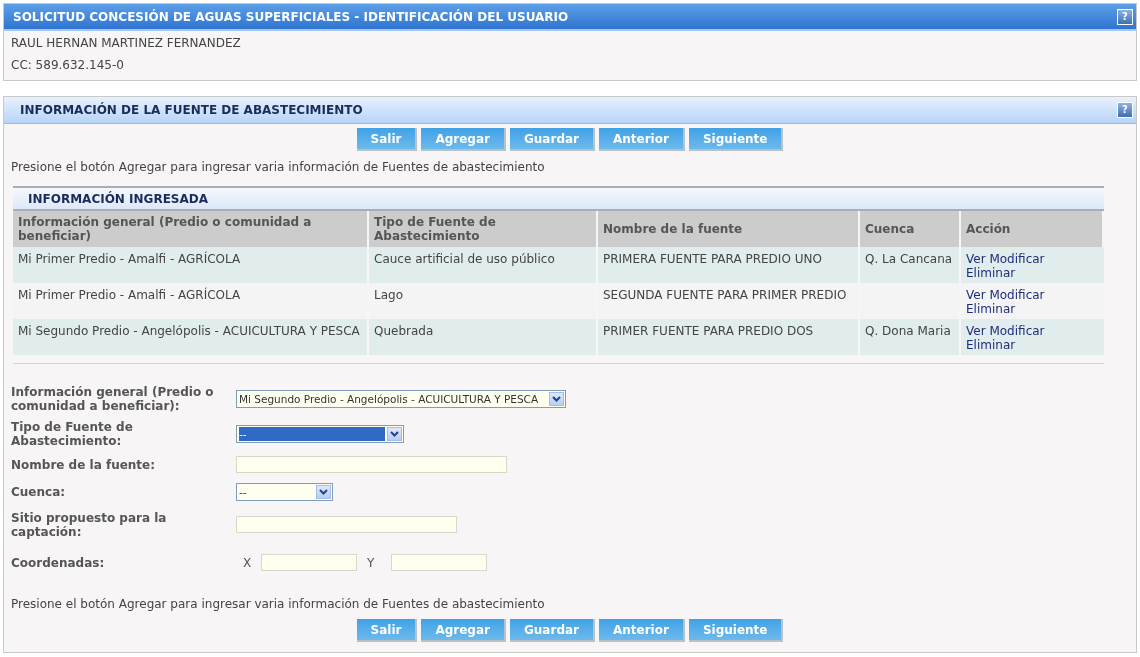  What do you see at coordinates (712, 259) in the screenshot?
I see `table-cell: PRIMERA FUENTE PARA PREDIO UNO` at bounding box center [712, 259].